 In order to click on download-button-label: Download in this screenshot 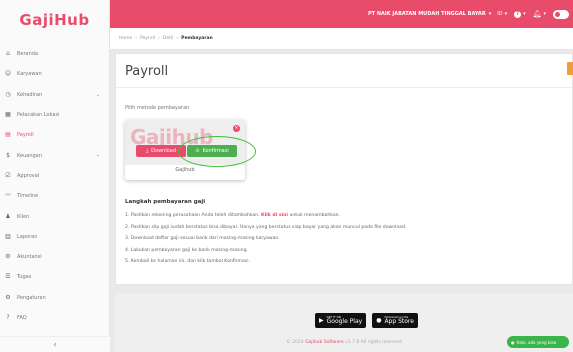, I will do `click(164, 151)`.